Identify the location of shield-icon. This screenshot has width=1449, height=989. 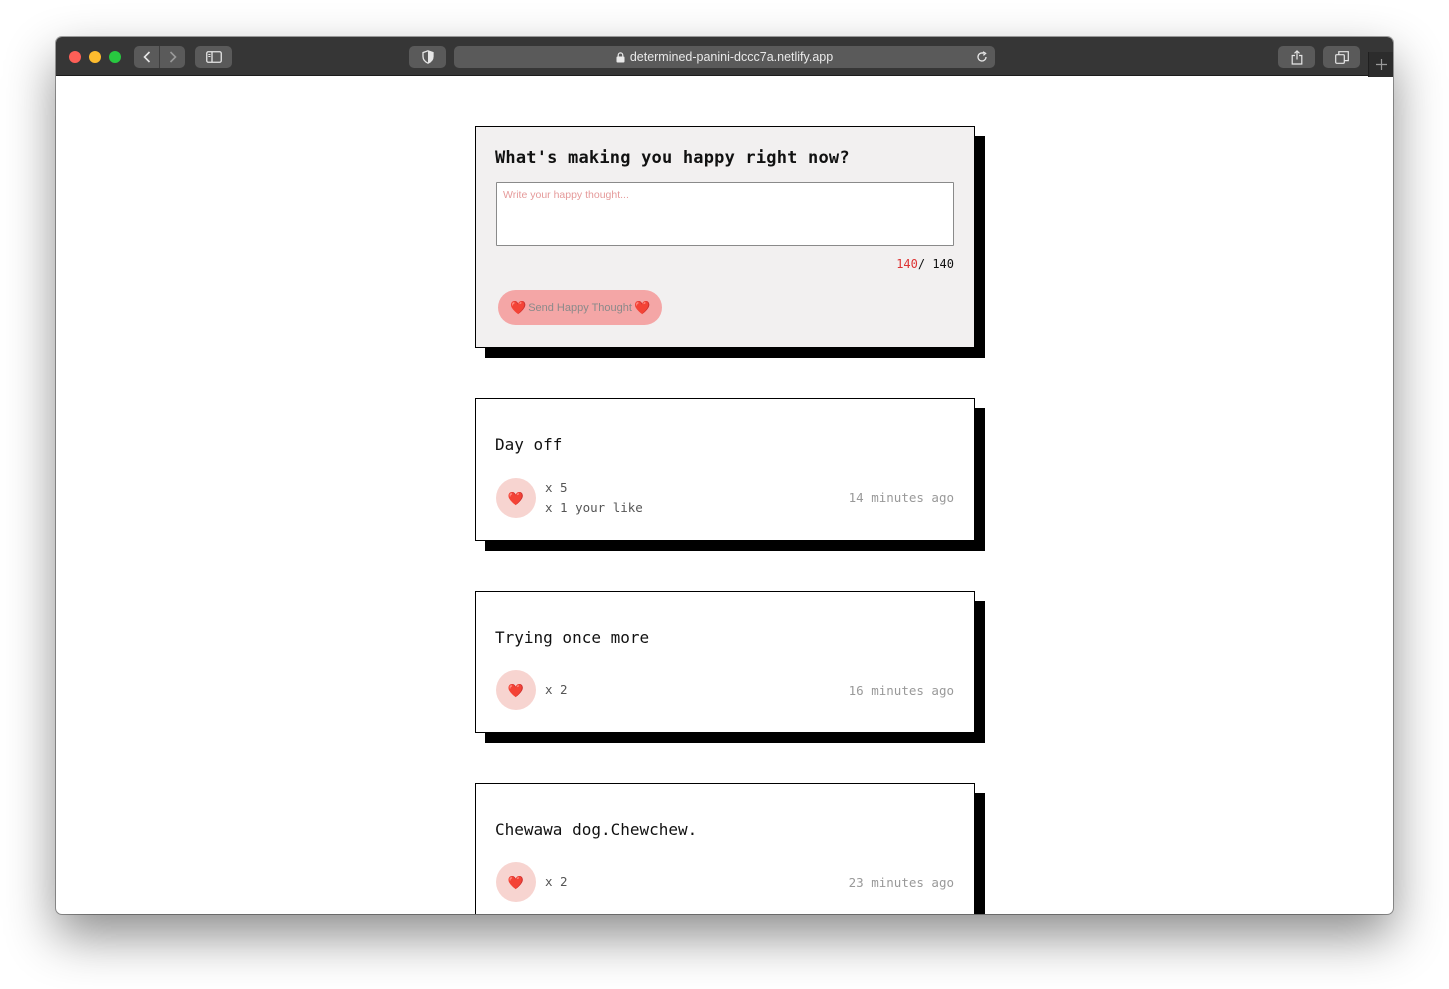
(427, 57).